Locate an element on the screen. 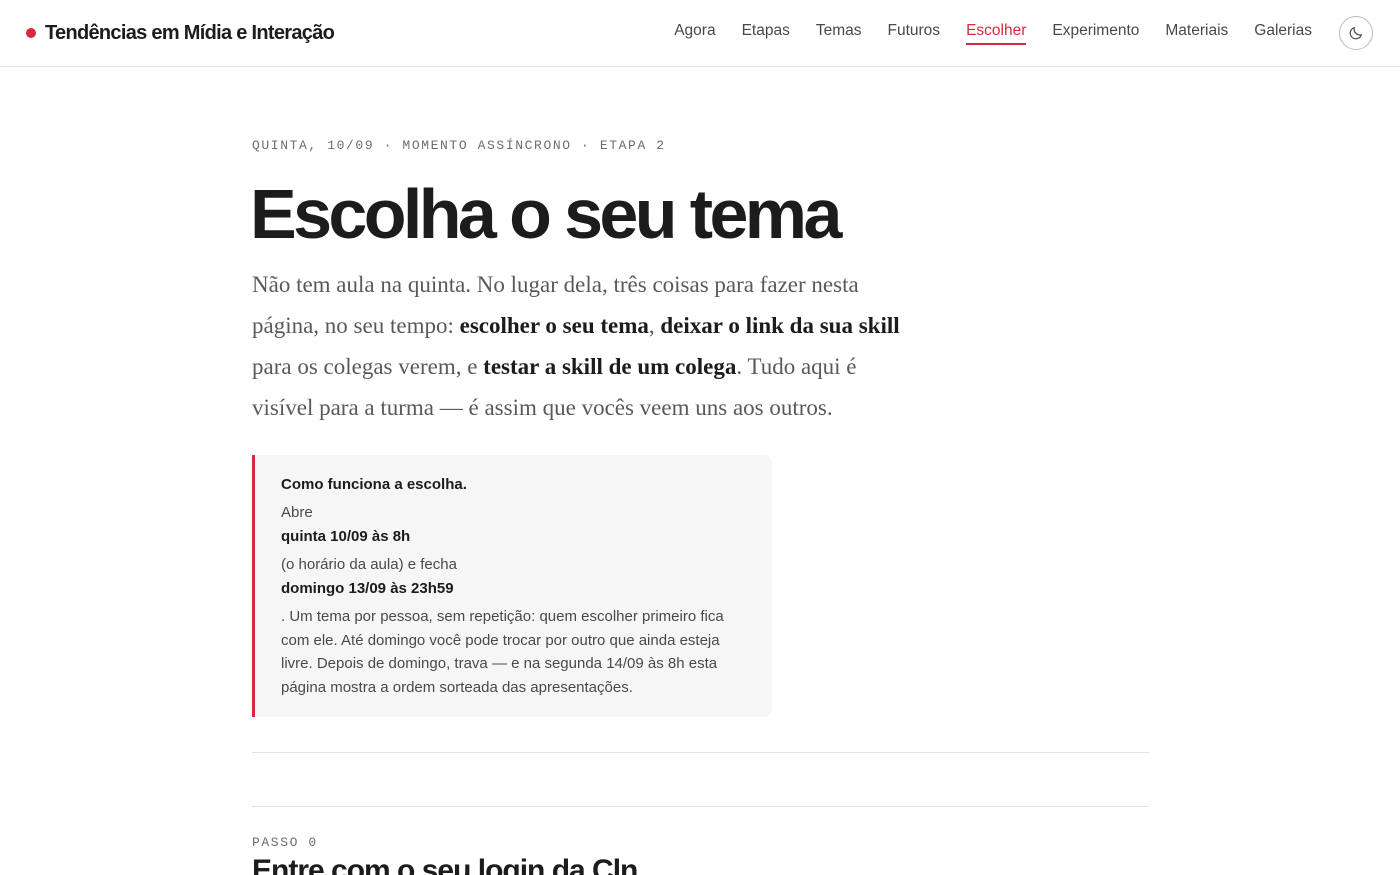 This screenshot has height=875, width=1400. callout-closes-value: domingo 13/09 às 23h59 is located at coordinates (367, 588).